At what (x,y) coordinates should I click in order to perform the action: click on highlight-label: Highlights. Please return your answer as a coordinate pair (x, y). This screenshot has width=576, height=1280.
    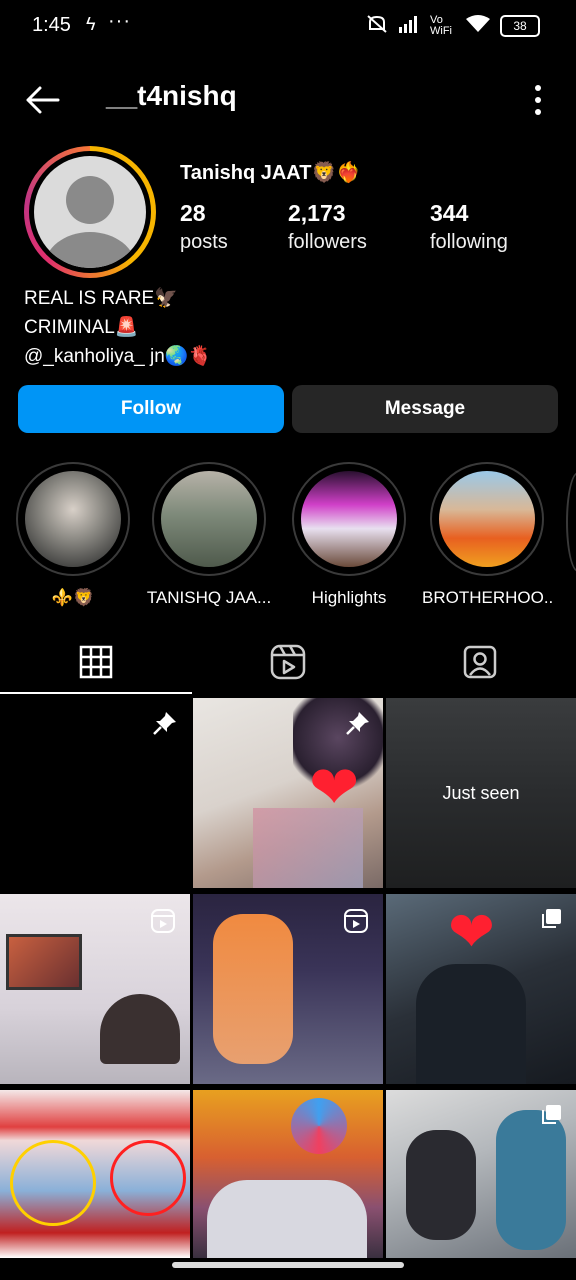
    Looking at the image, I should click on (349, 597).